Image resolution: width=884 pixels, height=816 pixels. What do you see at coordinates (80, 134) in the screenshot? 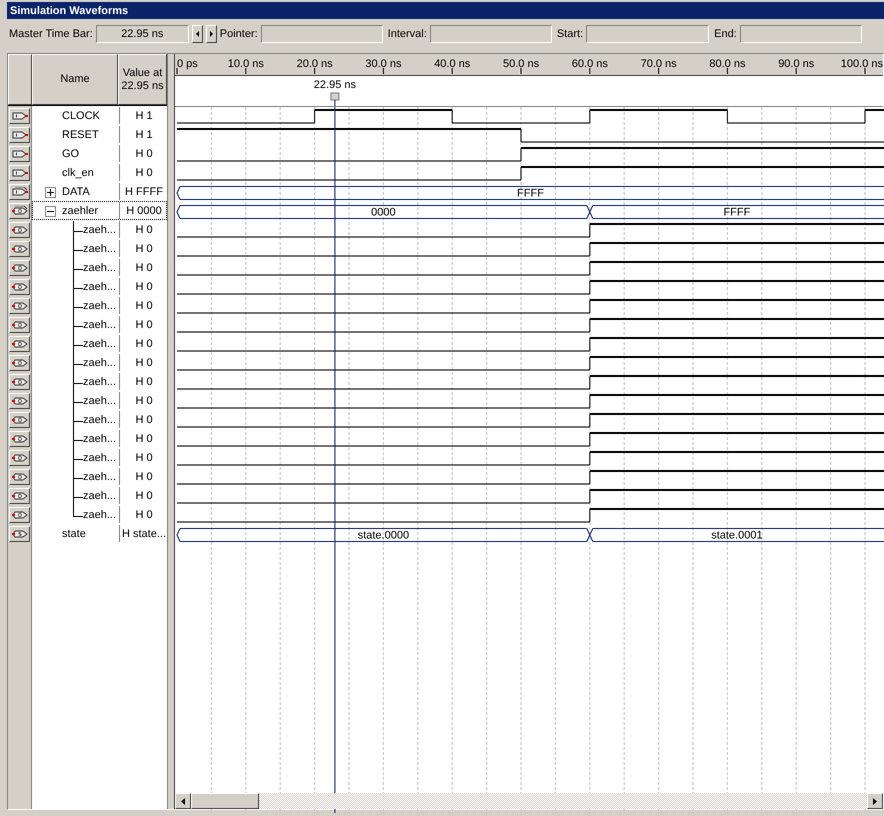
I see `signal-name: RESET` at bounding box center [80, 134].